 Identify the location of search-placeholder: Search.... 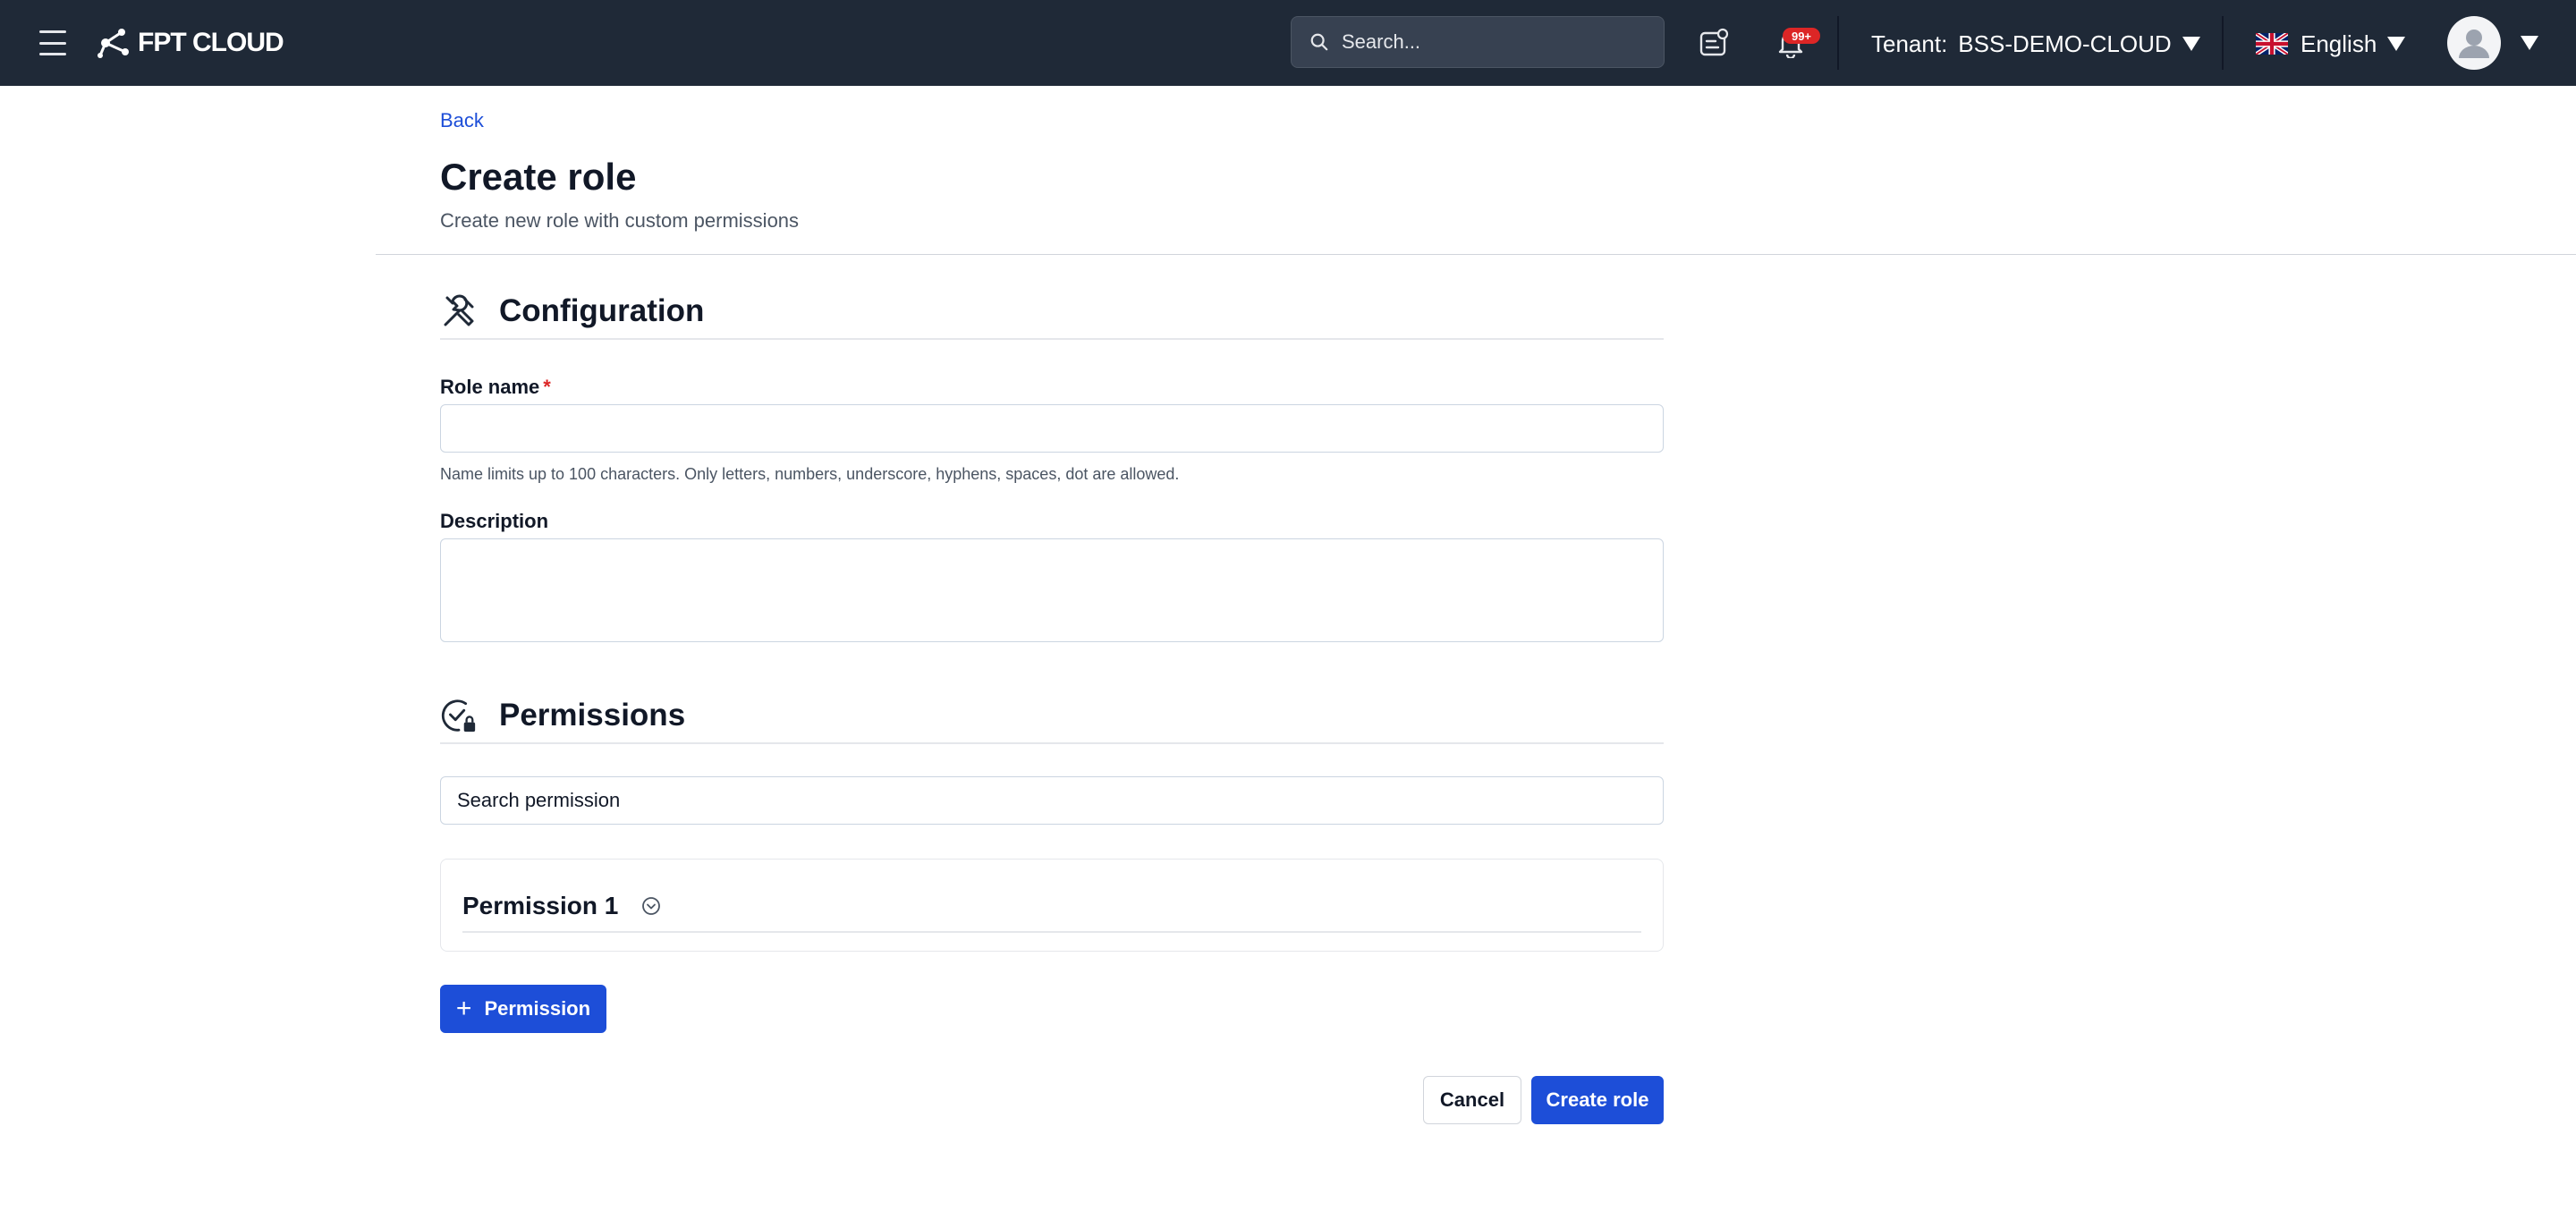
(1381, 41).